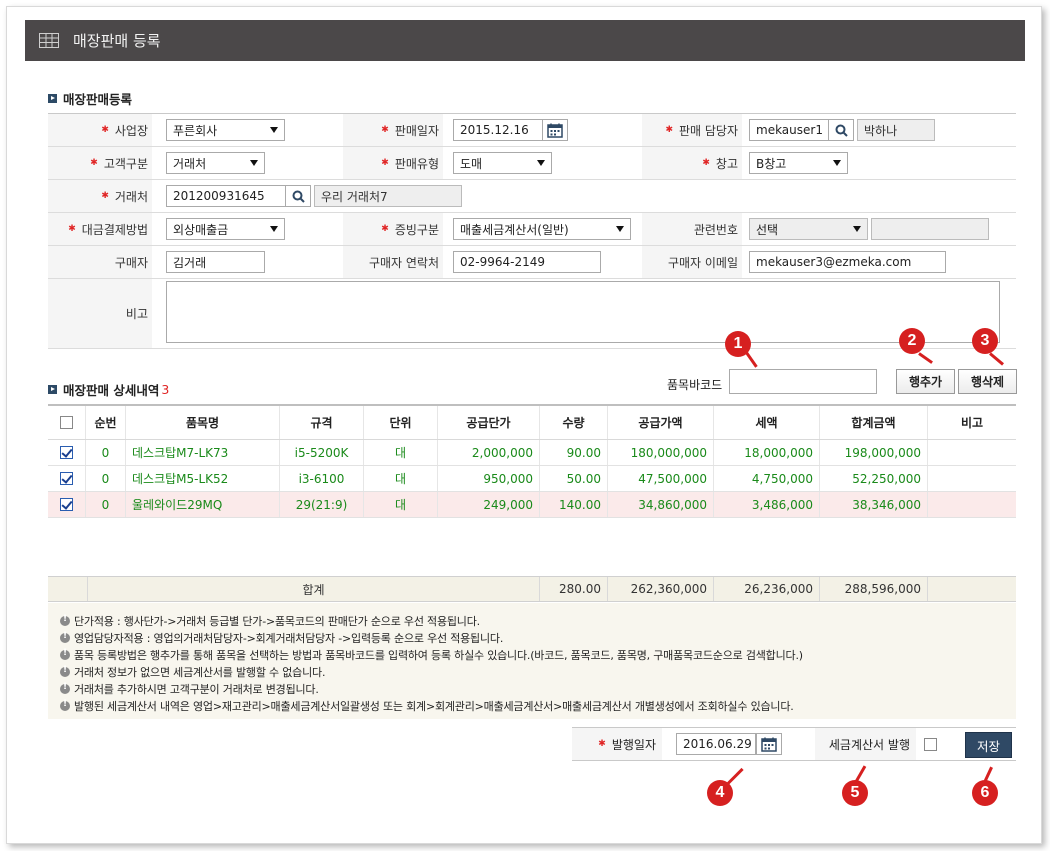 Image resolution: width=1050 pixels, height=851 pixels. I want to click on client-search-button, so click(298, 196).